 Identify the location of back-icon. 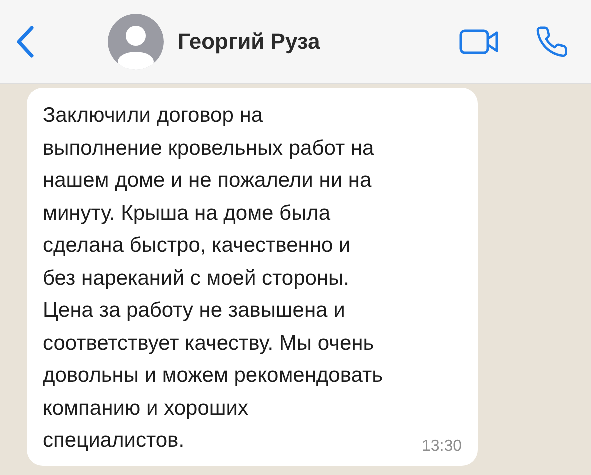
(25, 41).